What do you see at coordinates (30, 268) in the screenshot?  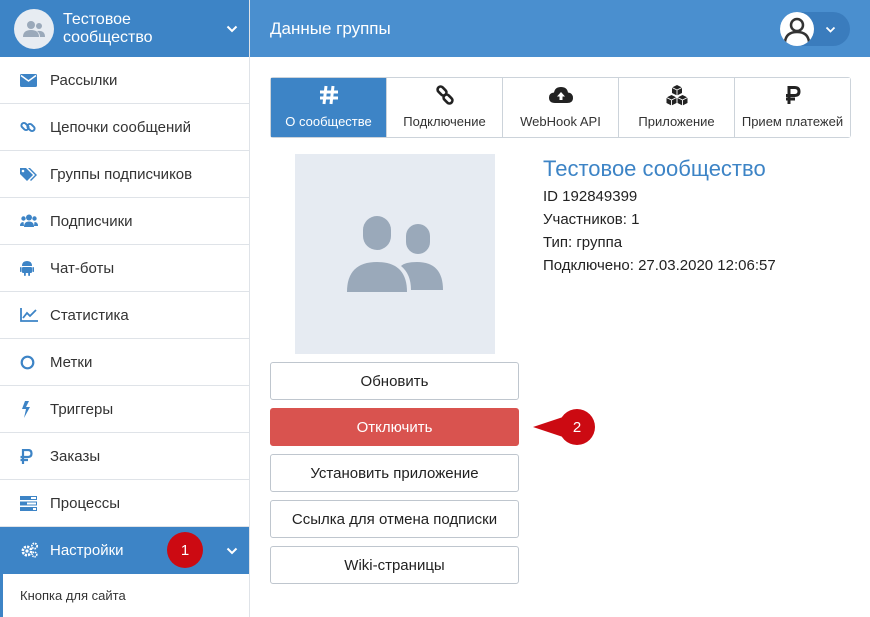 I see `android-icon` at bounding box center [30, 268].